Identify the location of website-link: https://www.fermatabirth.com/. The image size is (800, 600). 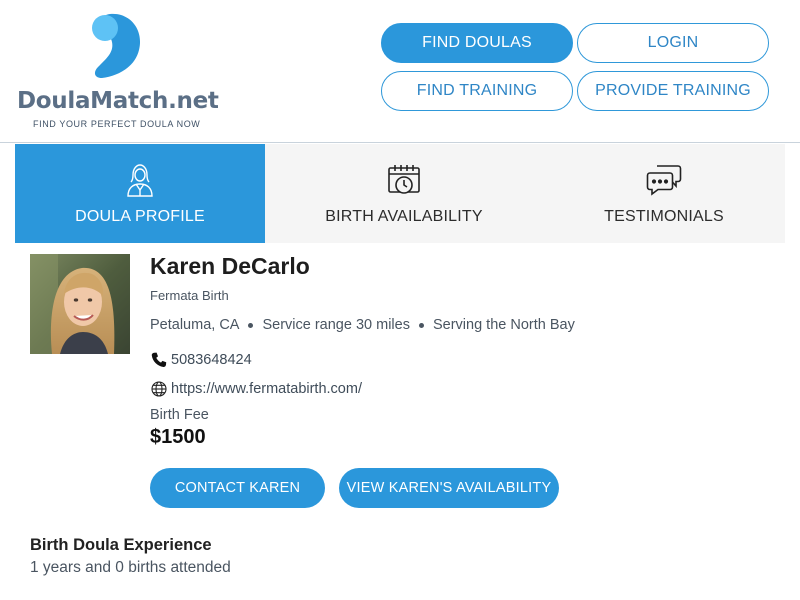
(266, 389).